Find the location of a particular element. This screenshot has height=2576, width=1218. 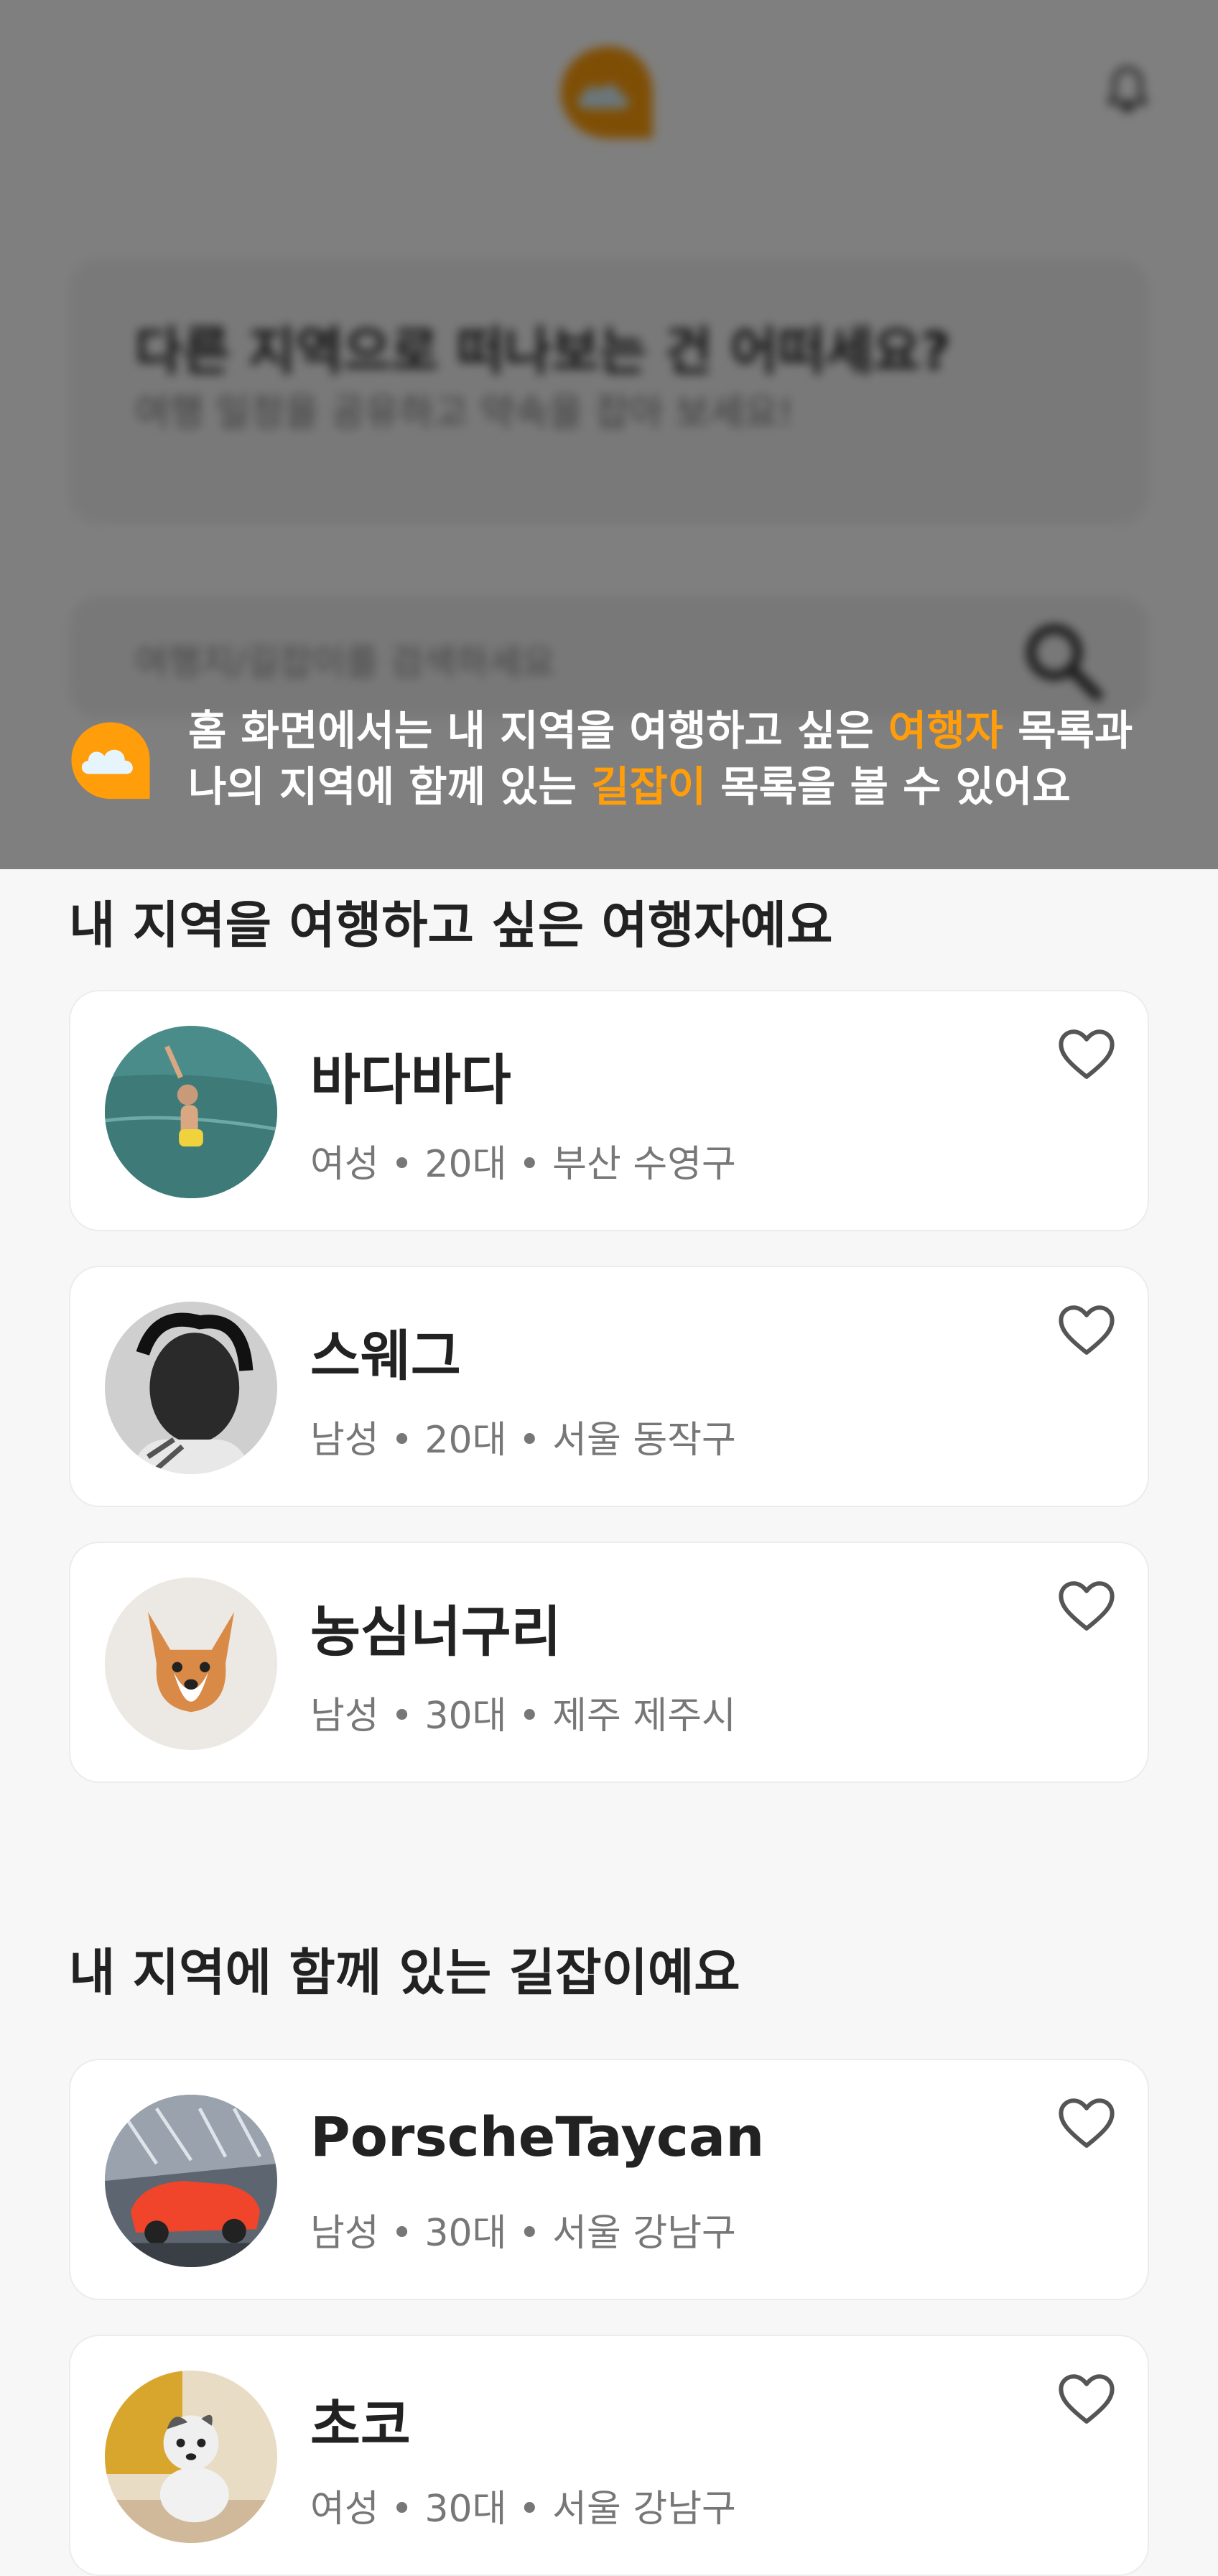

traveler-card: 농심너구리 남성 • 30대 • 제주 제주시 is located at coordinates (609, 1662).